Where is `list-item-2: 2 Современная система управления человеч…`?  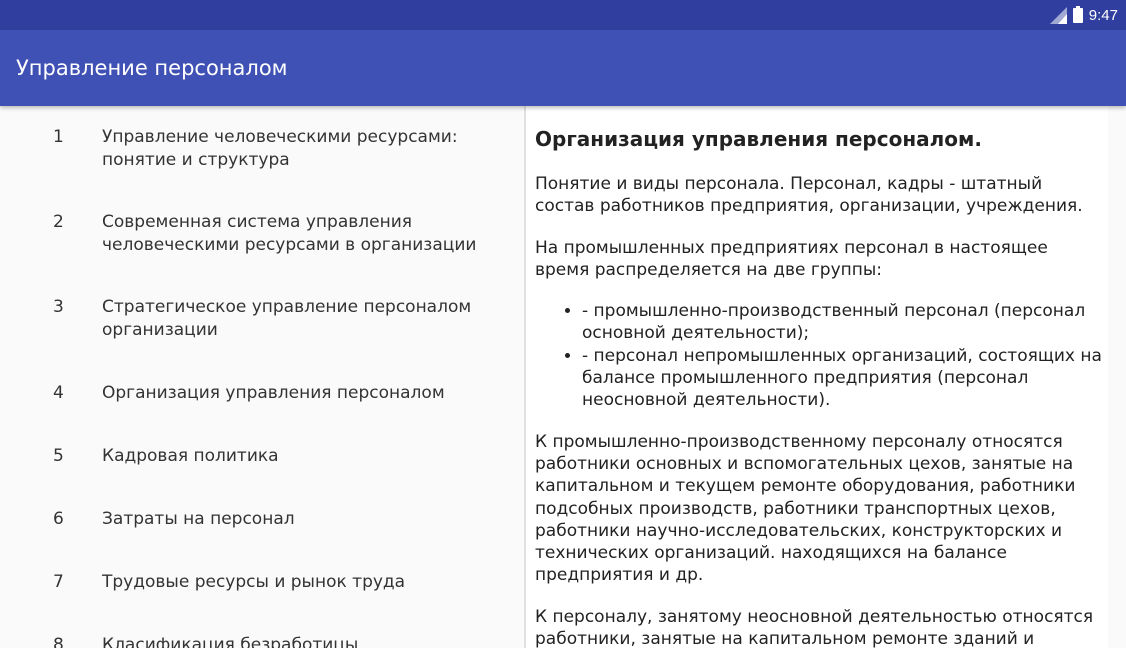 list-item-2: 2 Современная система управления человеч… is located at coordinates (262, 244).